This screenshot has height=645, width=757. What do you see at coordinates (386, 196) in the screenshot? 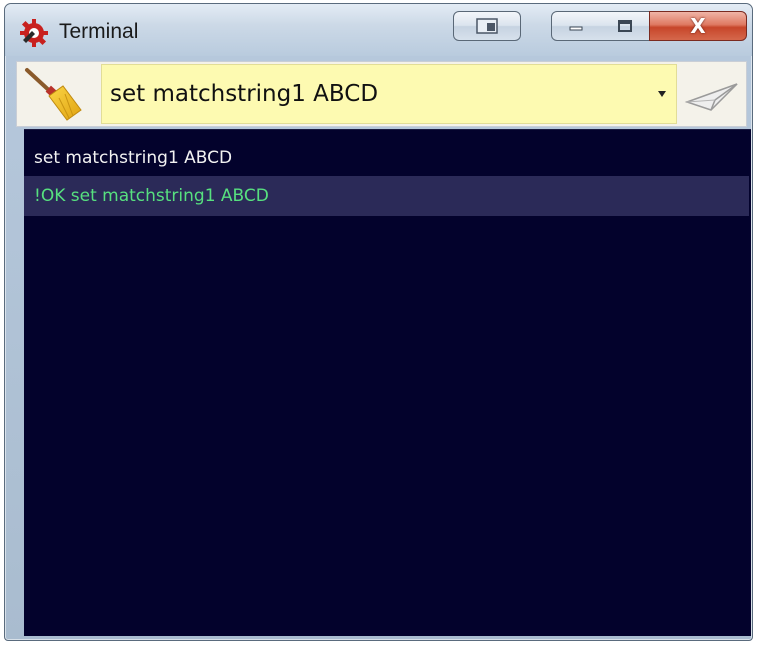
I see `terminal-line-response: !OK set matchstring1 ABCD` at bounding box center [386, 196].